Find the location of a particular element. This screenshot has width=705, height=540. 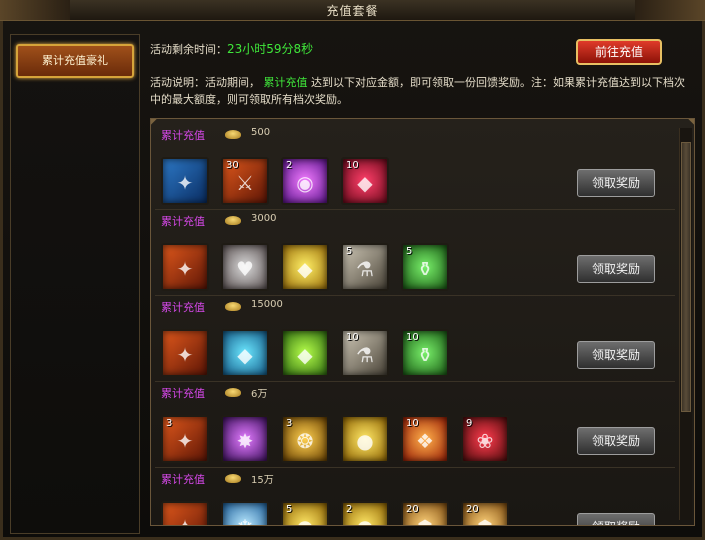

reward-tier: 累计充值 15万 ✦ ❄ 5● 2● 20☗ 20☗ 领取奖励 is located at coordinates (415, 496).